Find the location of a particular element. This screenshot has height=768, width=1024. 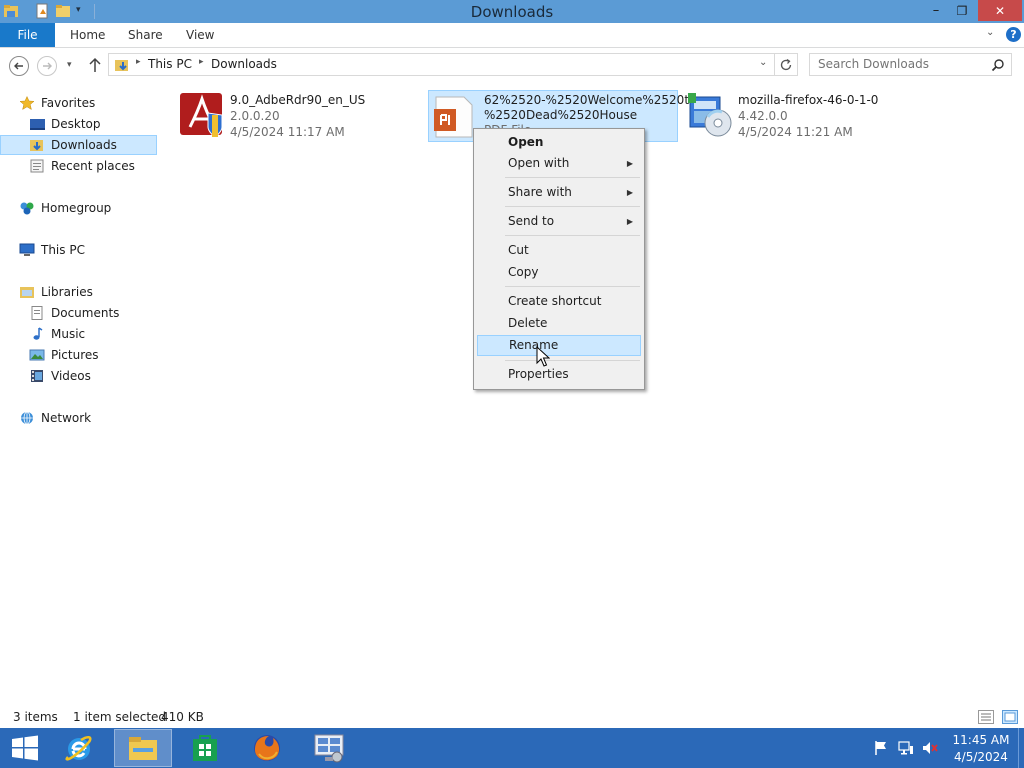

taskbar-server-manager is located at coordinates (329, 748).